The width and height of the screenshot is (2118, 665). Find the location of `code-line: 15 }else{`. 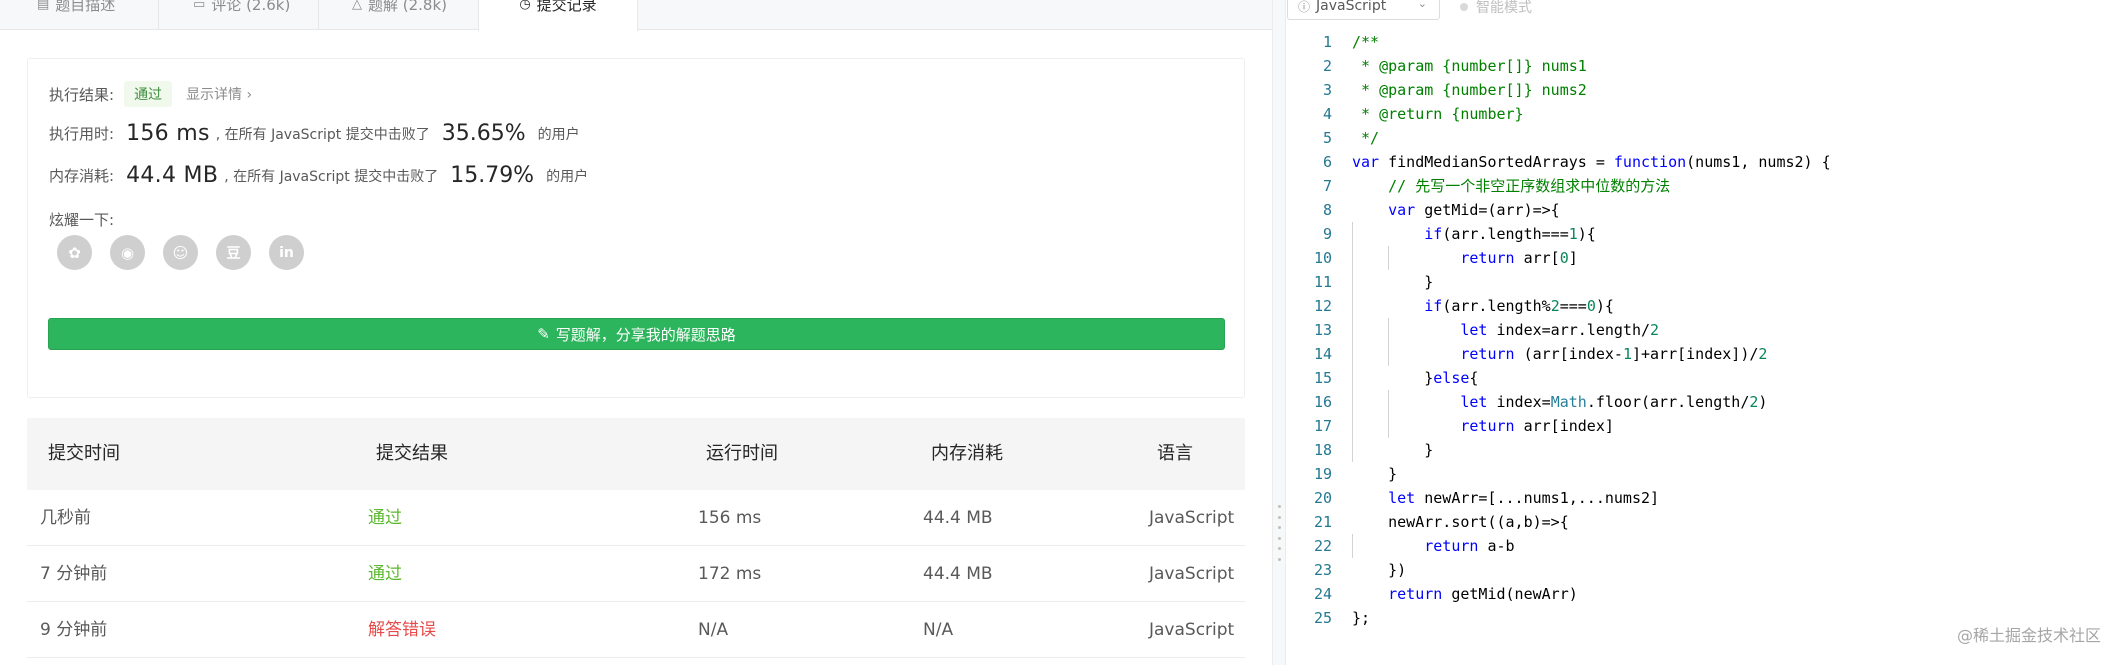

code-line: 15 }else{ is located at coordinates (1702, 378).